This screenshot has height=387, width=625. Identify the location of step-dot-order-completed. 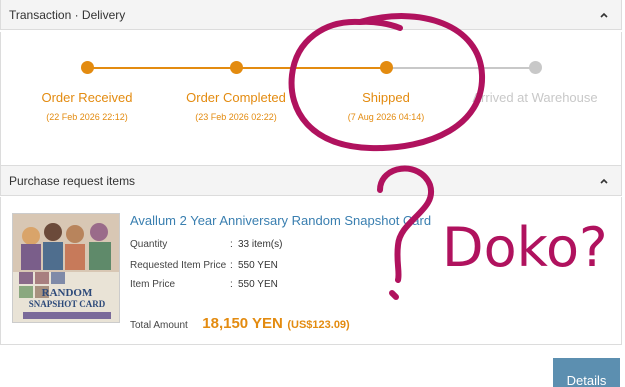
(236, 67).